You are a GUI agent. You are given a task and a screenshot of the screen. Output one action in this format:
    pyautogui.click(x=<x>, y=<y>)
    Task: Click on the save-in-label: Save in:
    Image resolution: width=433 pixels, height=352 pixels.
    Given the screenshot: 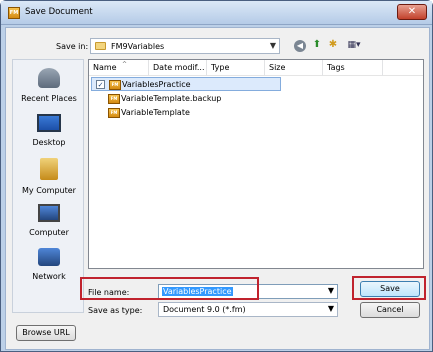 What is the action you would take?
    pyautogui.click(x=72, y=46)
    